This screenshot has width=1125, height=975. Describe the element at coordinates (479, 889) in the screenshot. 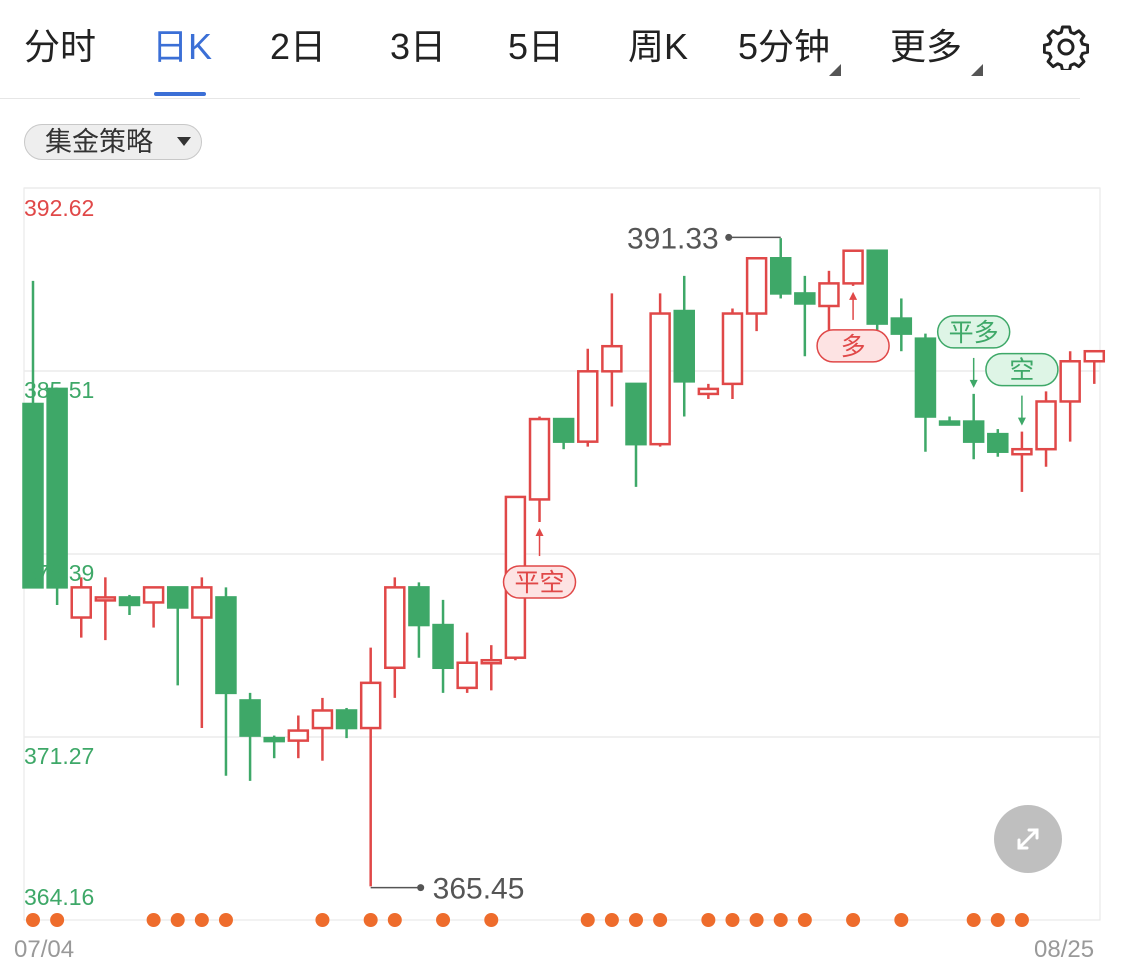

I see `low-price-label: 365.45` at that location.